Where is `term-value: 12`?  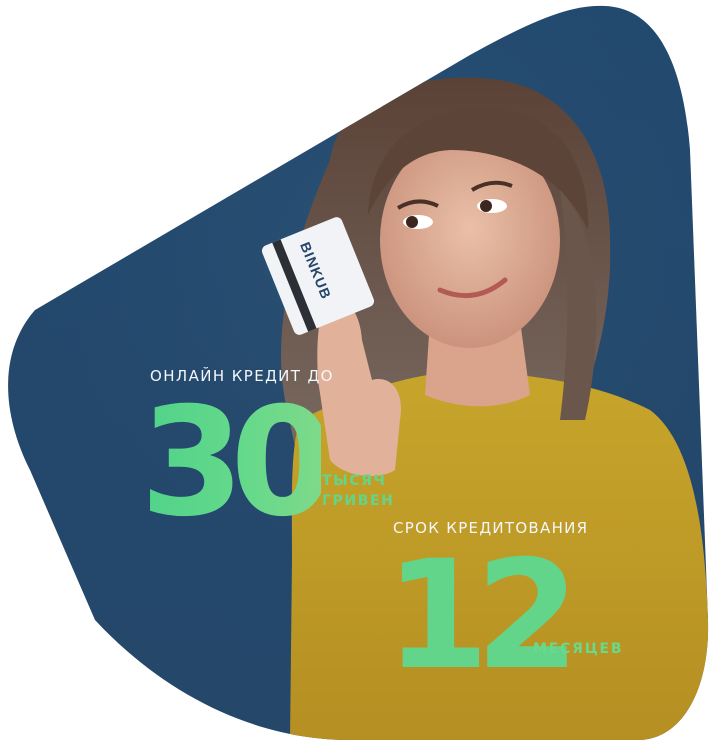 term-value: 12 is located at coordinates (482, 616).